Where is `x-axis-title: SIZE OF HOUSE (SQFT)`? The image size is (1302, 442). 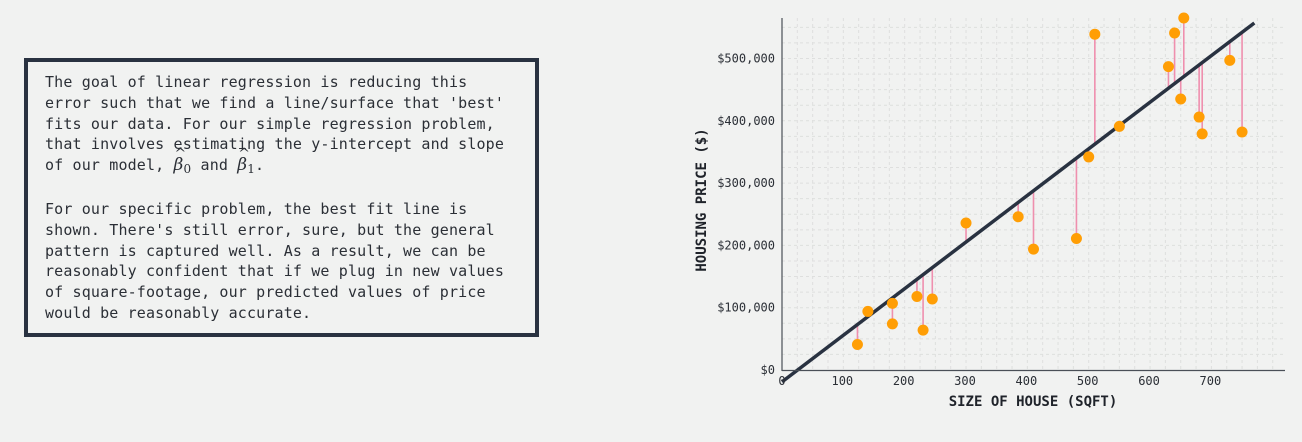
x-axis-title: SIZE OF HOUSE (SQFT) is located at coordinates (1033, 402).